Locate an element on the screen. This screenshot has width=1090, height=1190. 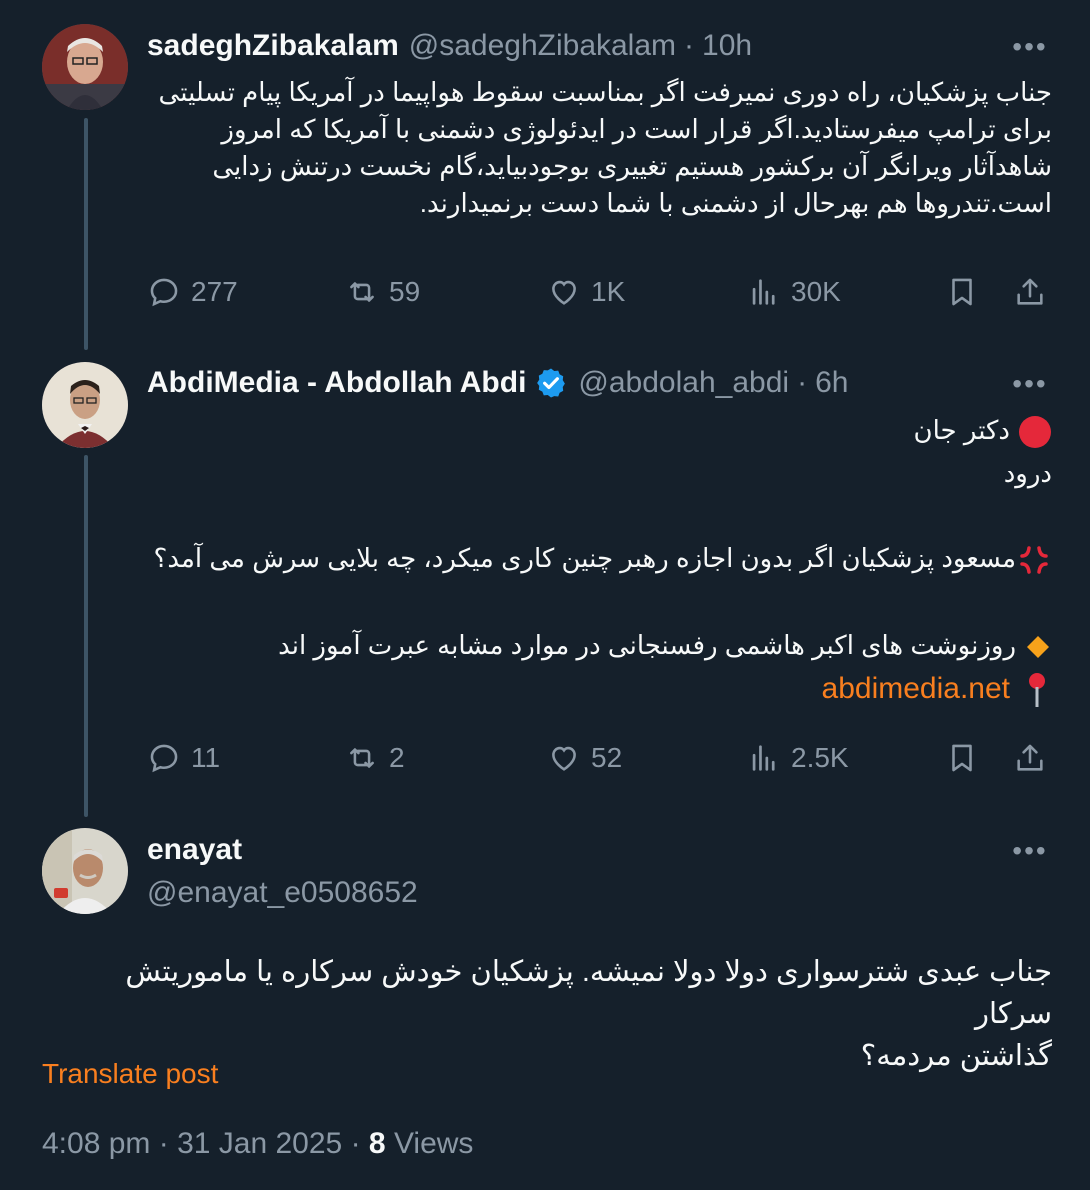
repost-button: 2 is located at coordinates (446, 758).